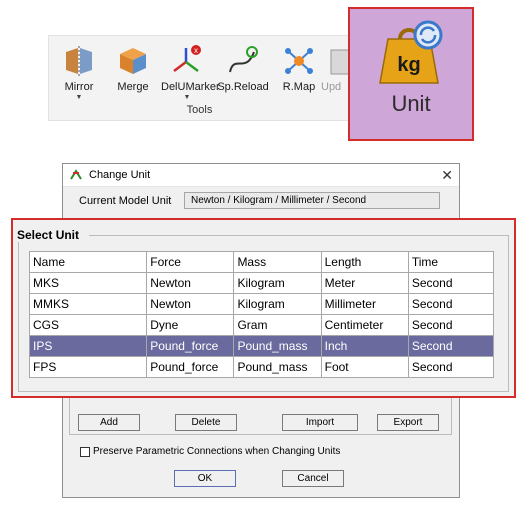 Image resolution: width=529 pixels, height=512 pixels. I want to click on svg-text: x, so click(196, 50).